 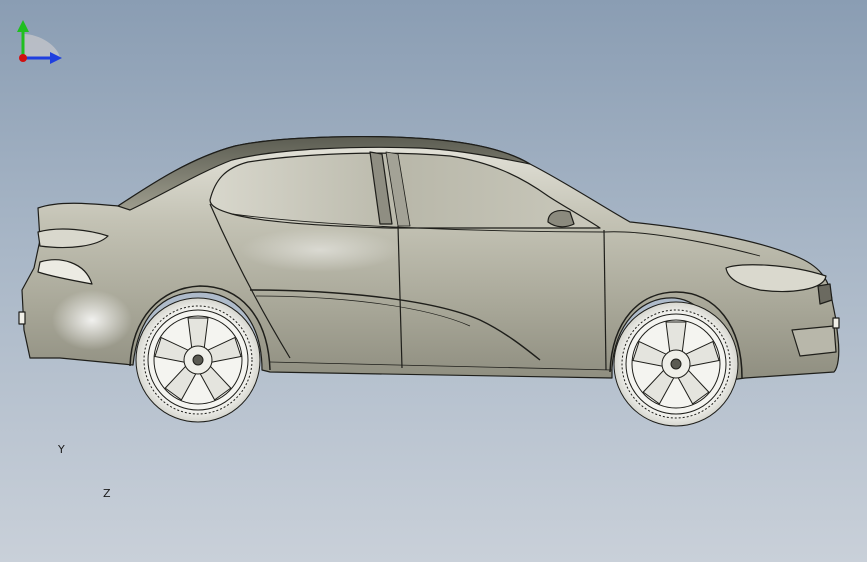 What do you see at coordinates (23, 26) in the screenshot?
I see `y-axis-arrow-icon` at bounding box center [23, 26].